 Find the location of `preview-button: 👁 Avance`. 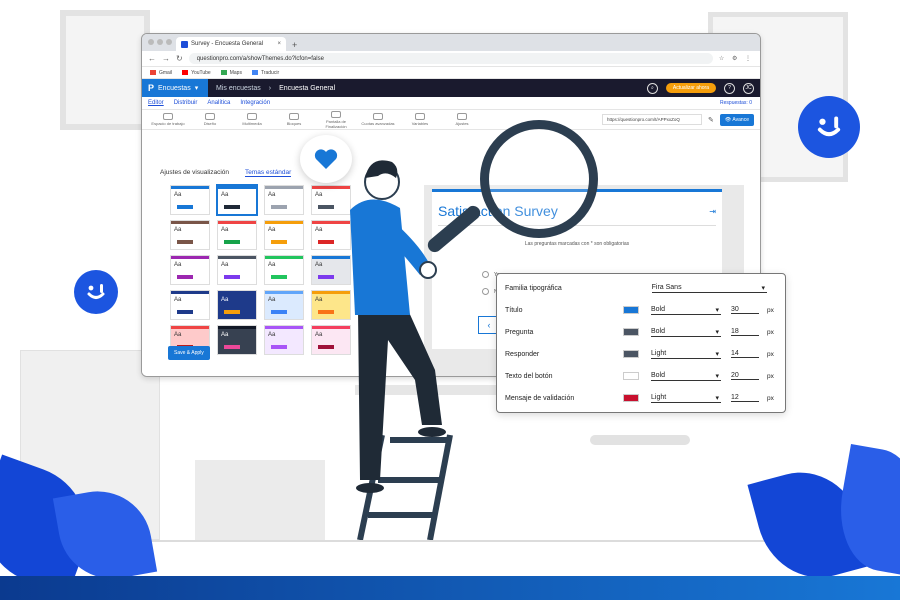

preview-button: 👁 Avance is located at coordinates (736, 119).